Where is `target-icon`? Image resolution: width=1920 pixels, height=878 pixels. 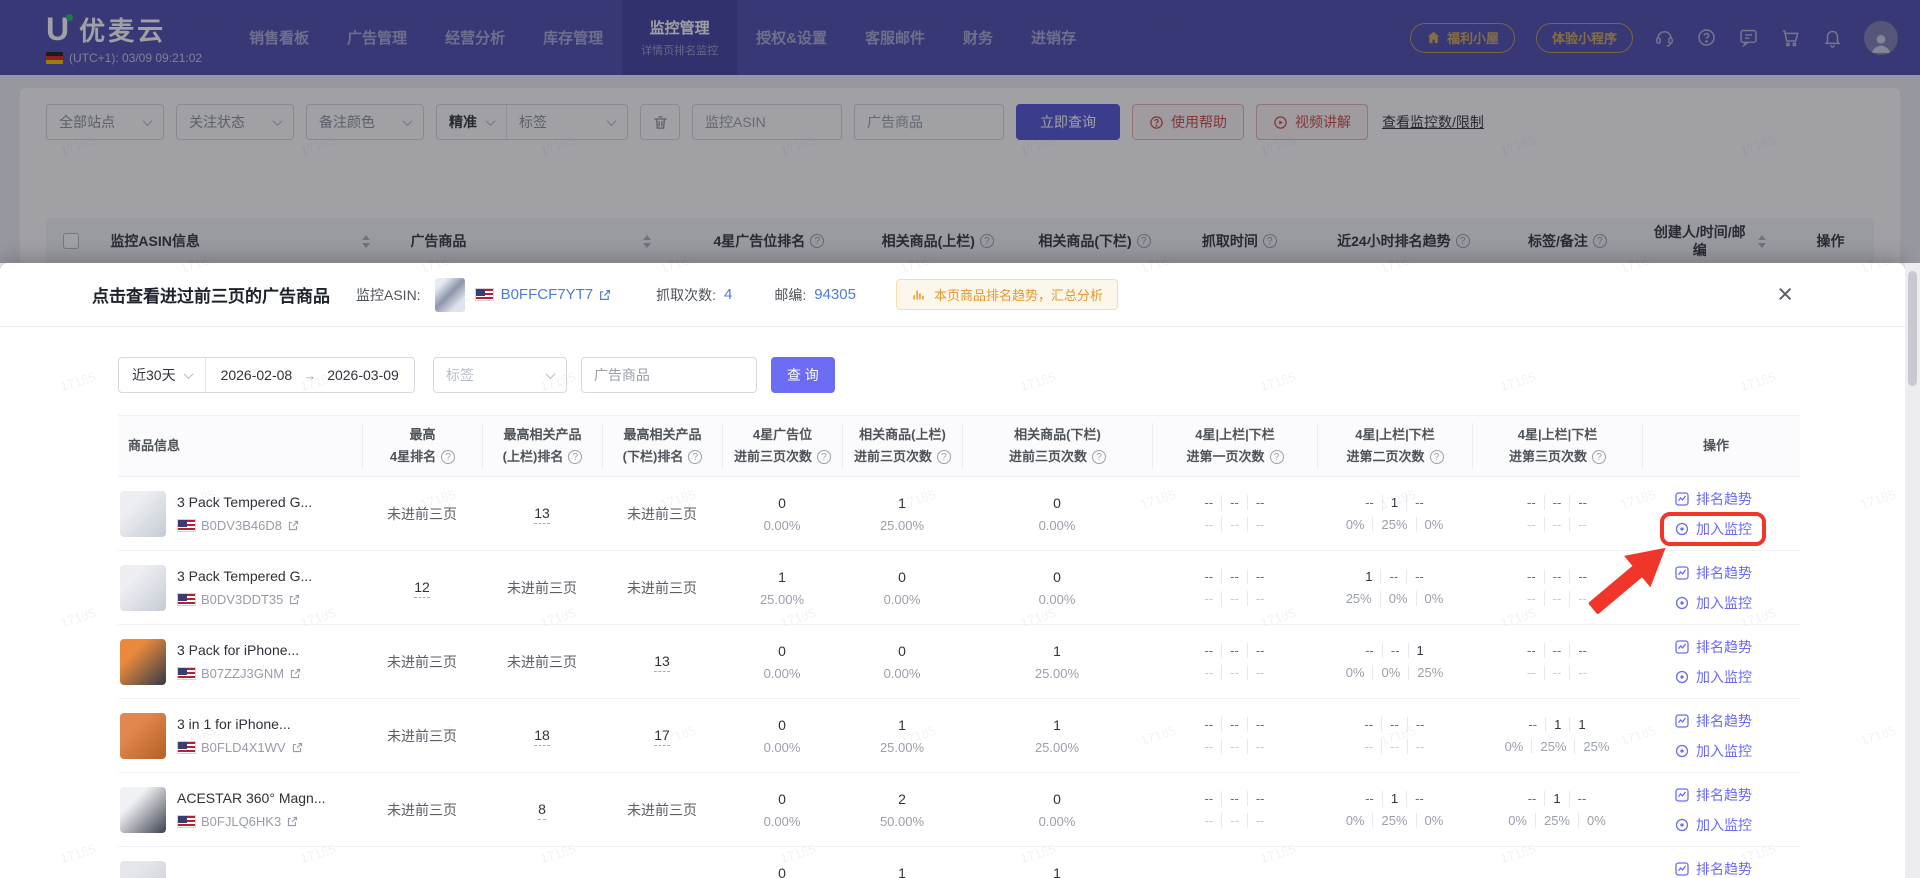 target-icon is located at coordinates (1682, 529).